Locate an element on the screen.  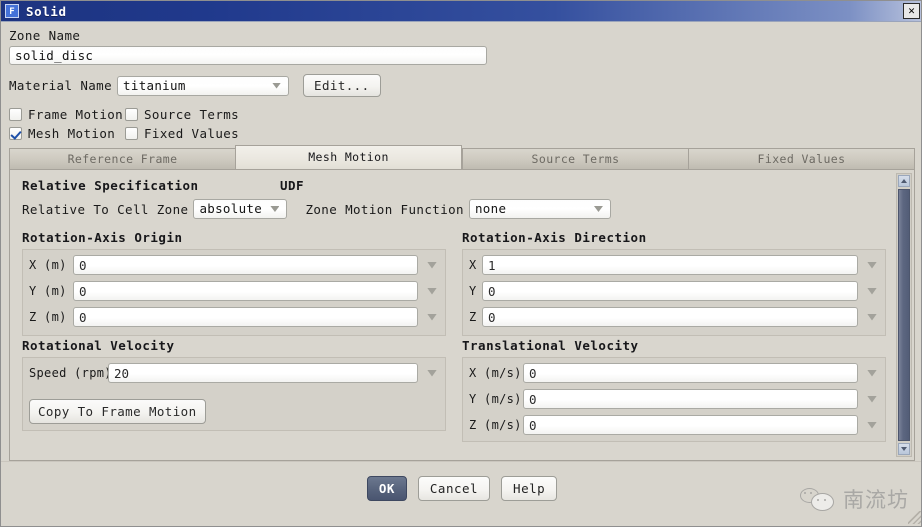
origin-z-row: Z (m) 0 is located at coordinates (234, 317).